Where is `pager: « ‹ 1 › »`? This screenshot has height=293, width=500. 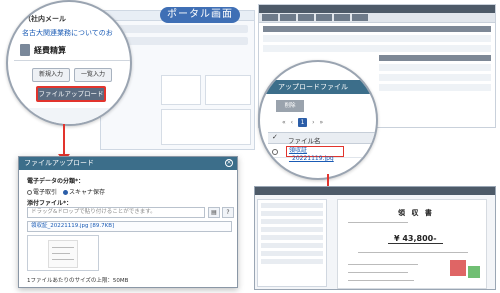
pager: « ‹ 1 › » is located at coordinates (302, 122).